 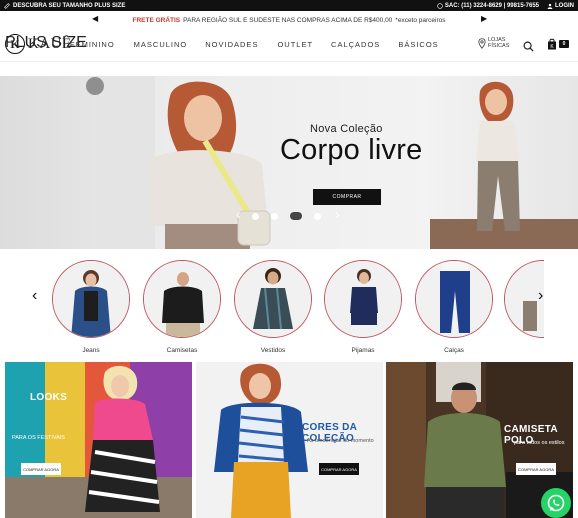 What do you see at coordinates (64, 6) in the screenshot?
I see `size-guide-link: DESCUBRA SEU TAMANHO PLUS SIZE` at bounding box center [64, 6].